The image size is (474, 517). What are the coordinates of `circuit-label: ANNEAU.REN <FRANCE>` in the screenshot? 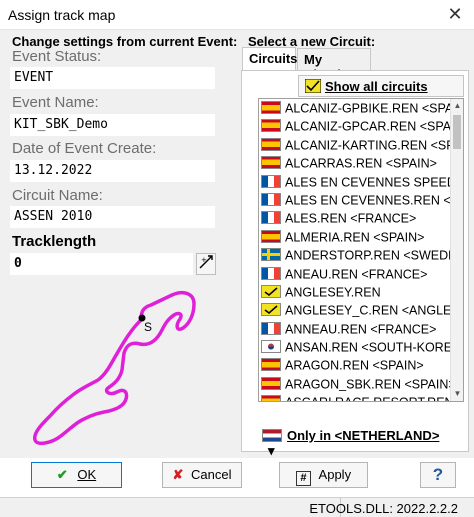 It's located at (361, 329).